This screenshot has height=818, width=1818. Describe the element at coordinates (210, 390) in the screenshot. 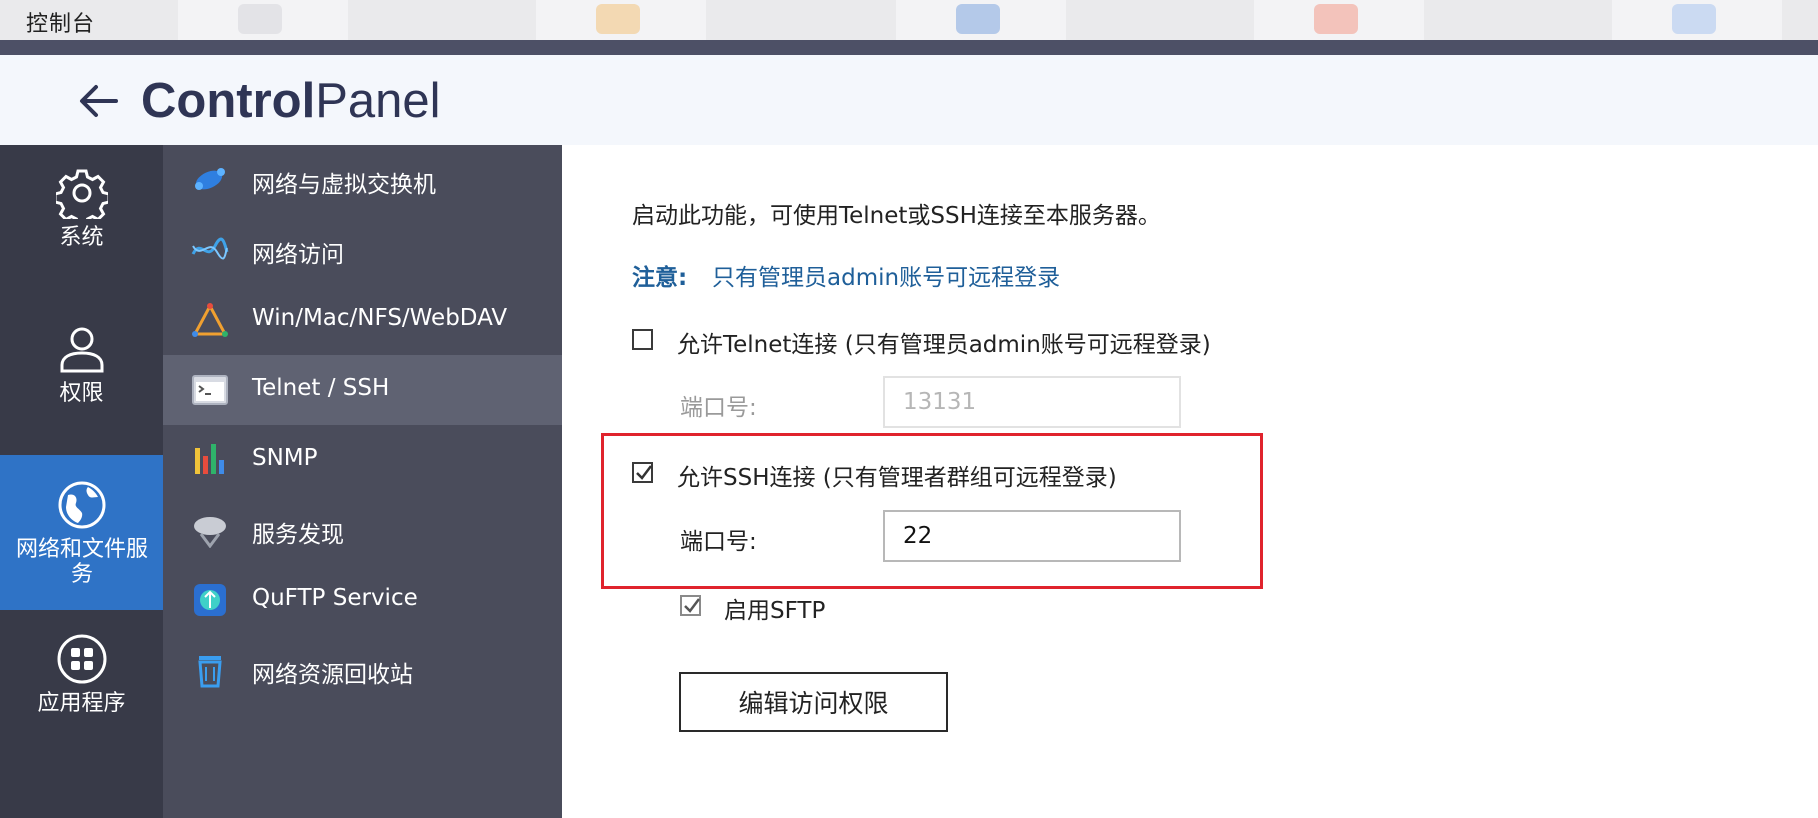

I see `terminal-icon` at that location.